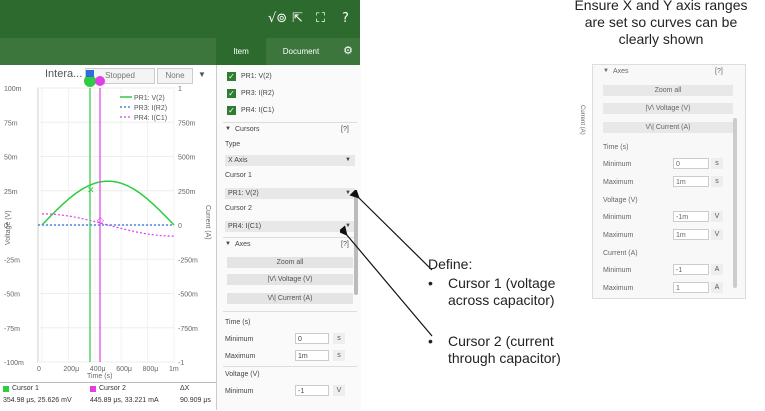  Describe the element at coordinates (301, 51) in the screenshot. I see `tab-document: Document` at that location.